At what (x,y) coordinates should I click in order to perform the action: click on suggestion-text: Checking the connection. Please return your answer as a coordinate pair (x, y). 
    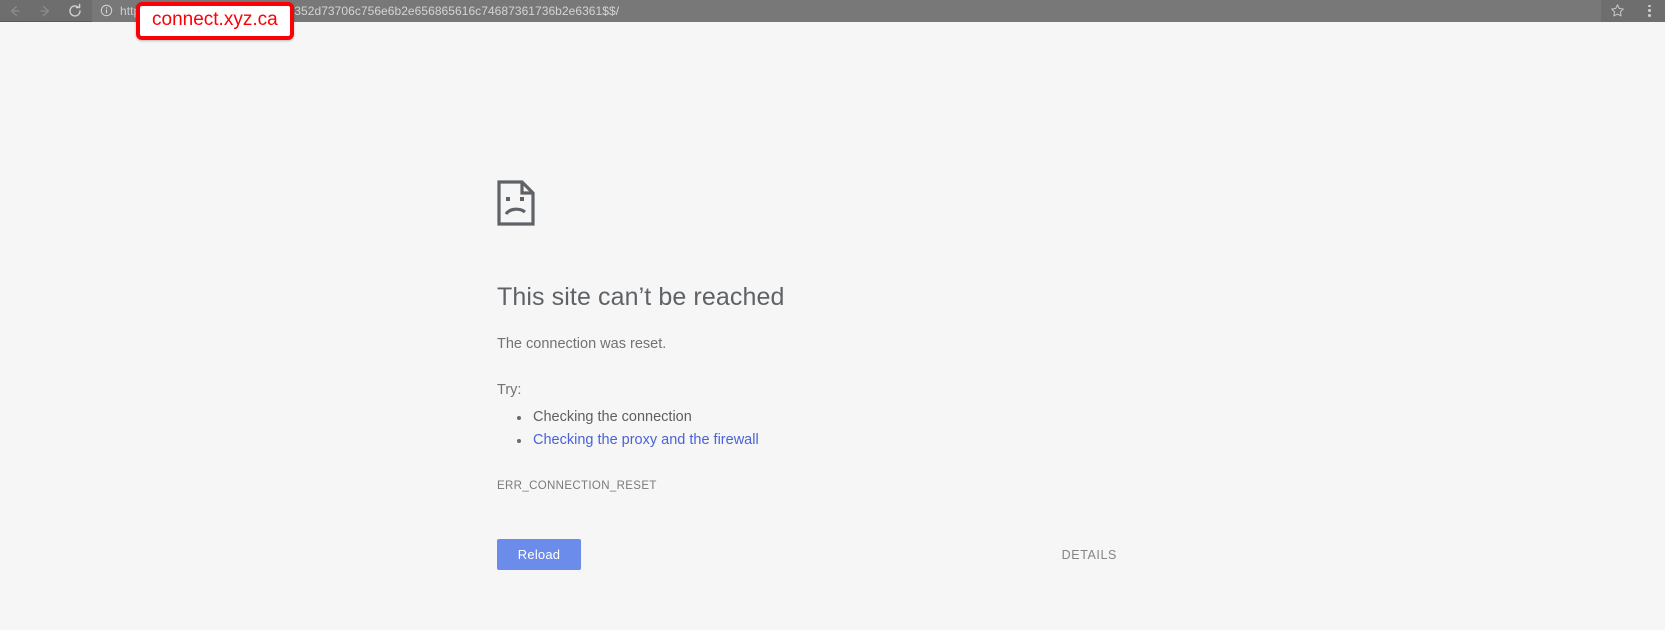
    Looking at the image, I should click on (612, 417).